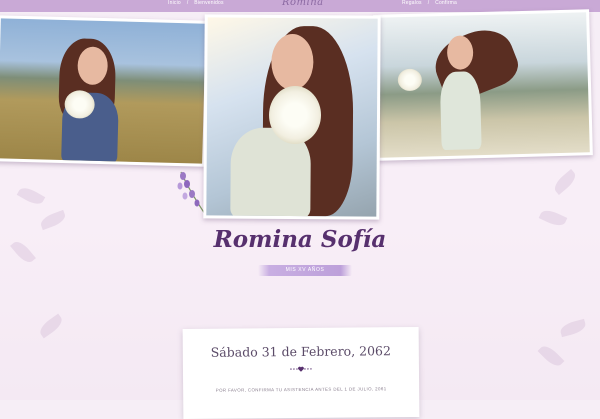 The image size is (600, 419). What do you see at coordinates (300, 239) in the screenshot?
I see `celebrant-name: Romina Sofía` at bounding box center [300, 239].